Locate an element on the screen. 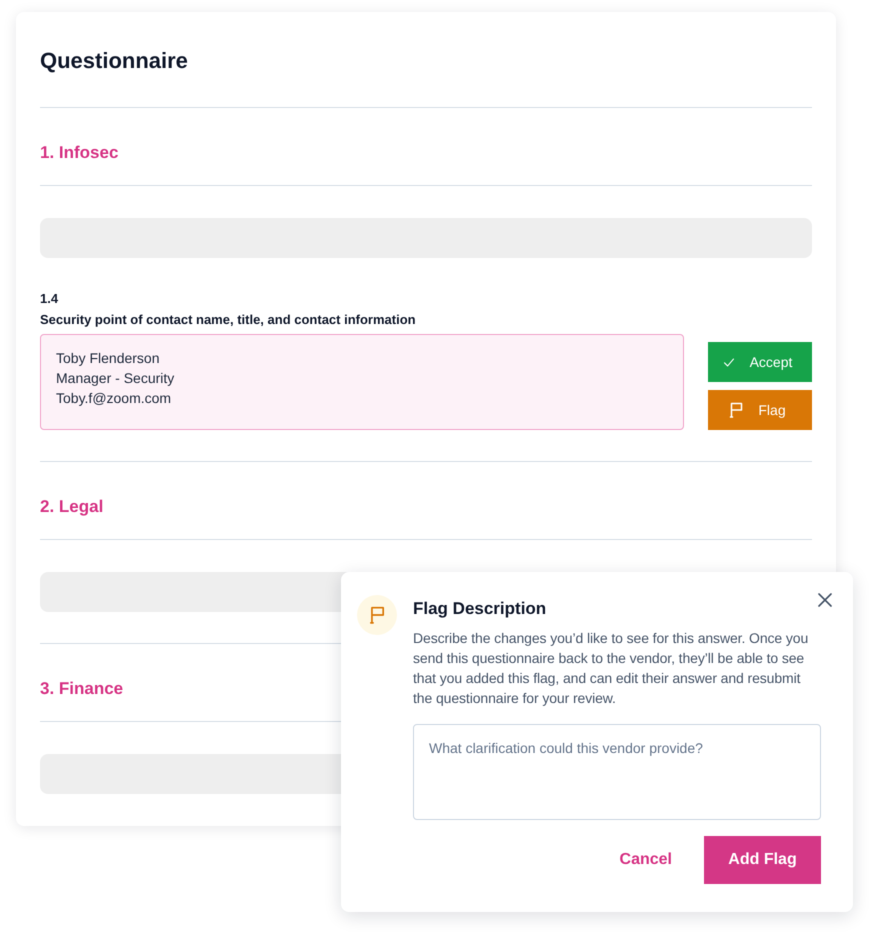  section-heading: 1. Infosec is located at coordinates (79, 153).